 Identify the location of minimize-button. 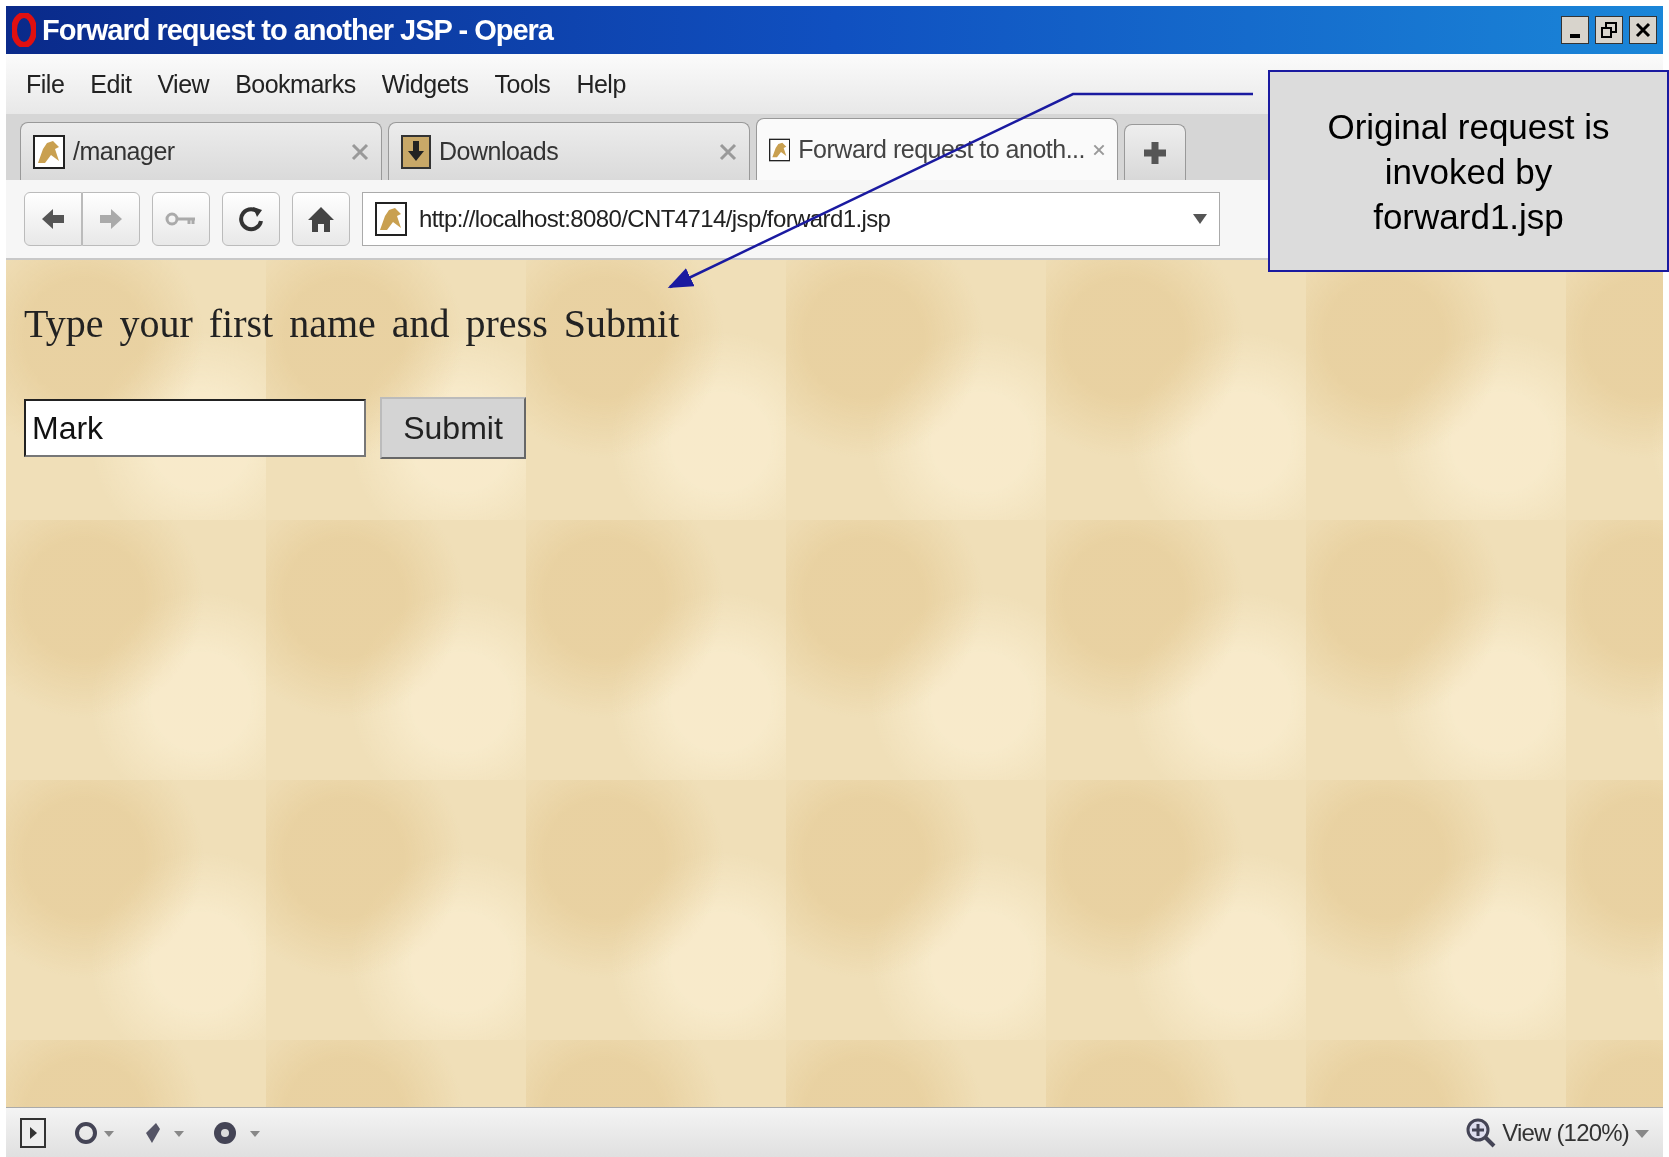
(1575, 30).